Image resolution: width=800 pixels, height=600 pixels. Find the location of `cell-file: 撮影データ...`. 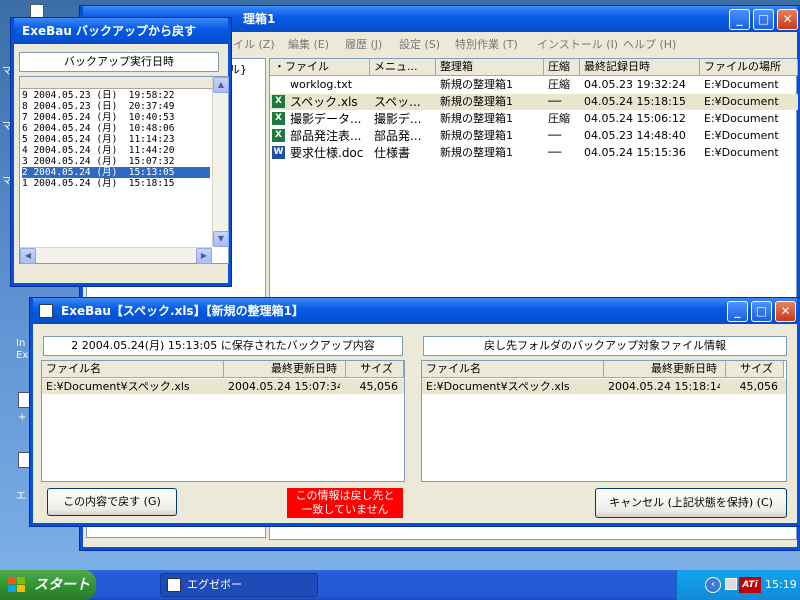

cell-file: 撮影データ... is located at coordinates (328, 119).